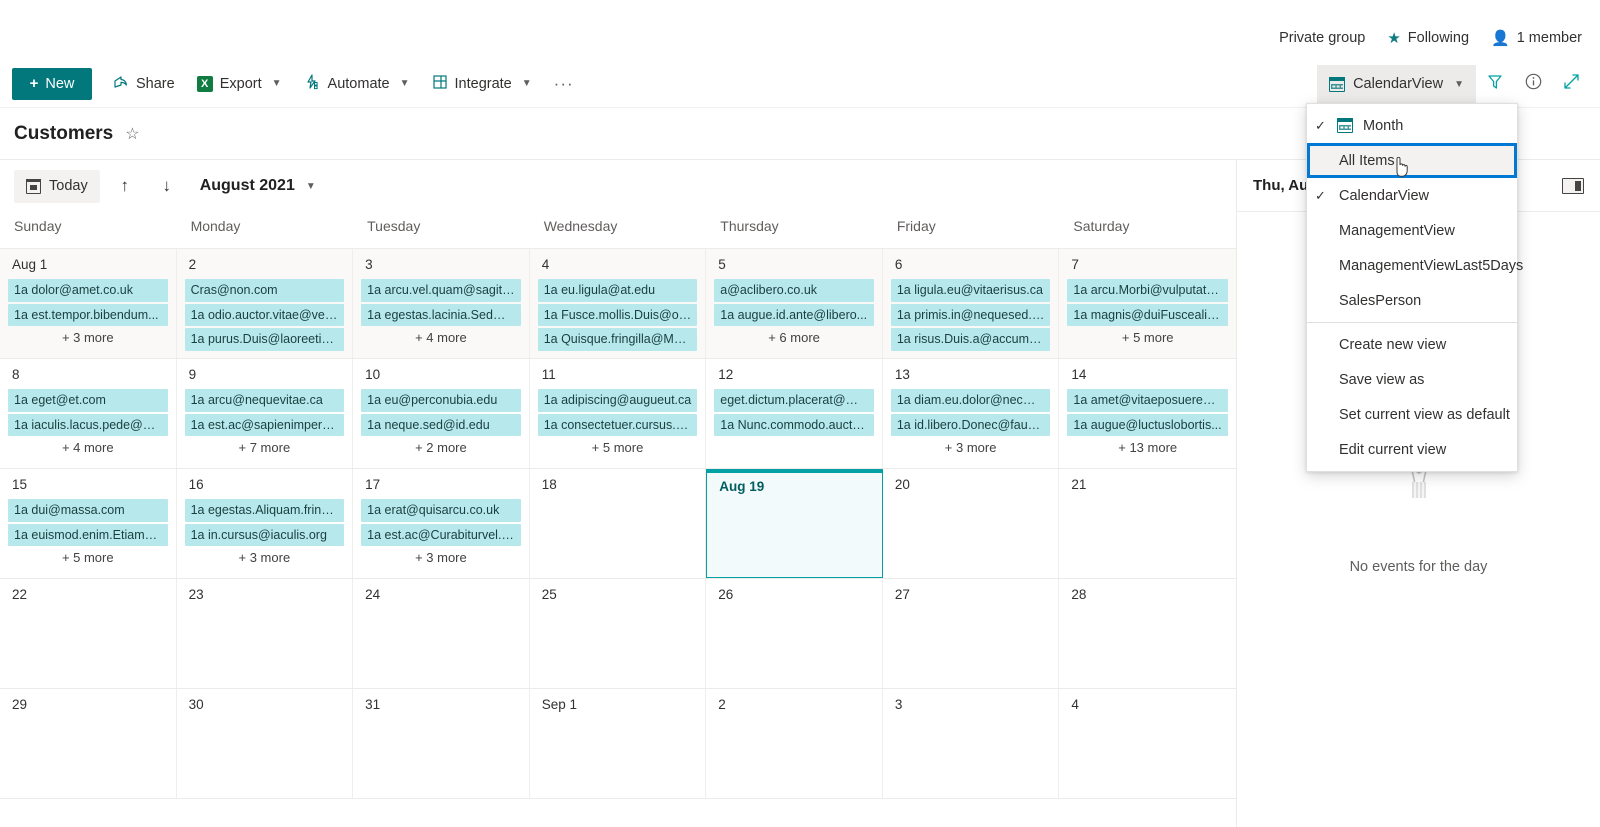 Image resolution: width=1600 pixels, height=827 pixels. I want to click on calendar-event-chip: 1a eu@perconubia.edu, so click(441, 400).